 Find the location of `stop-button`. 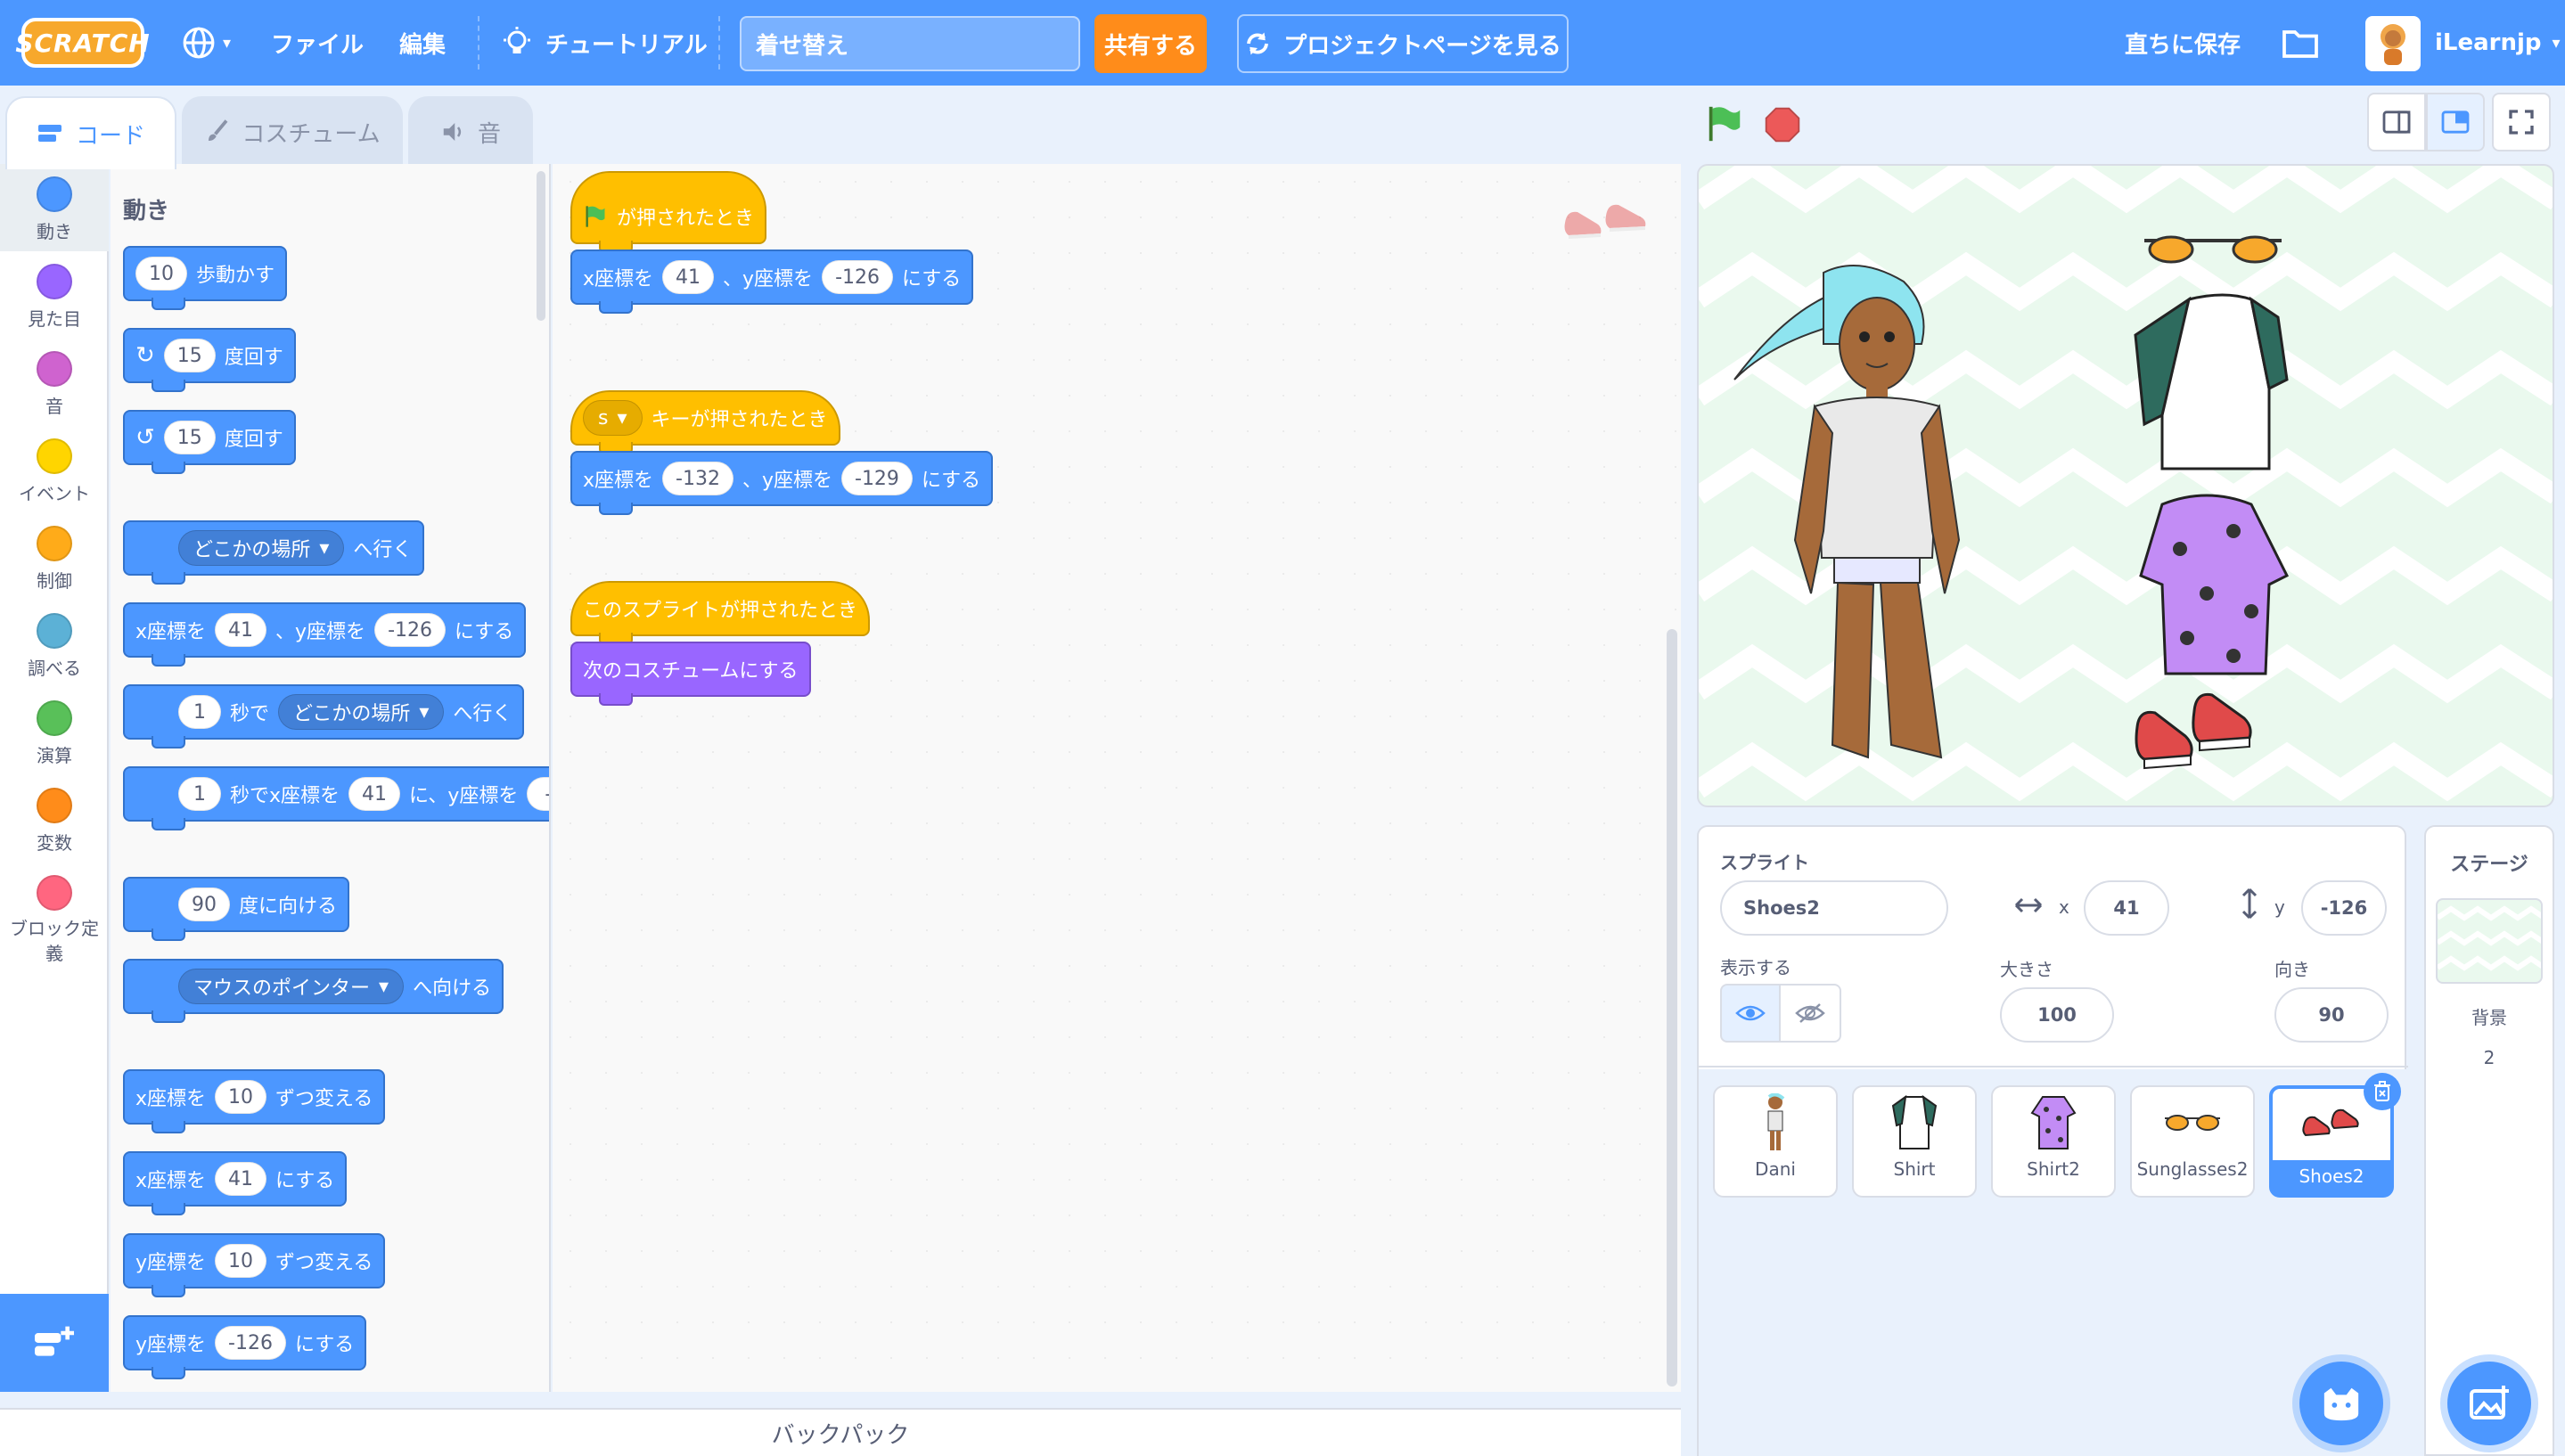

stop-button is located at coordinates (1783, 126).